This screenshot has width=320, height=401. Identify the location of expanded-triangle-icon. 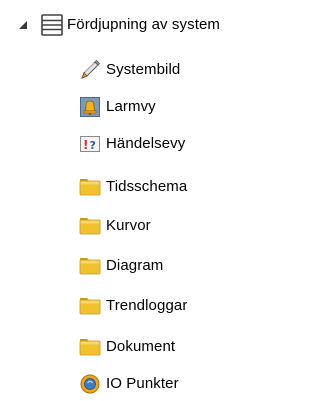
(23, 25).